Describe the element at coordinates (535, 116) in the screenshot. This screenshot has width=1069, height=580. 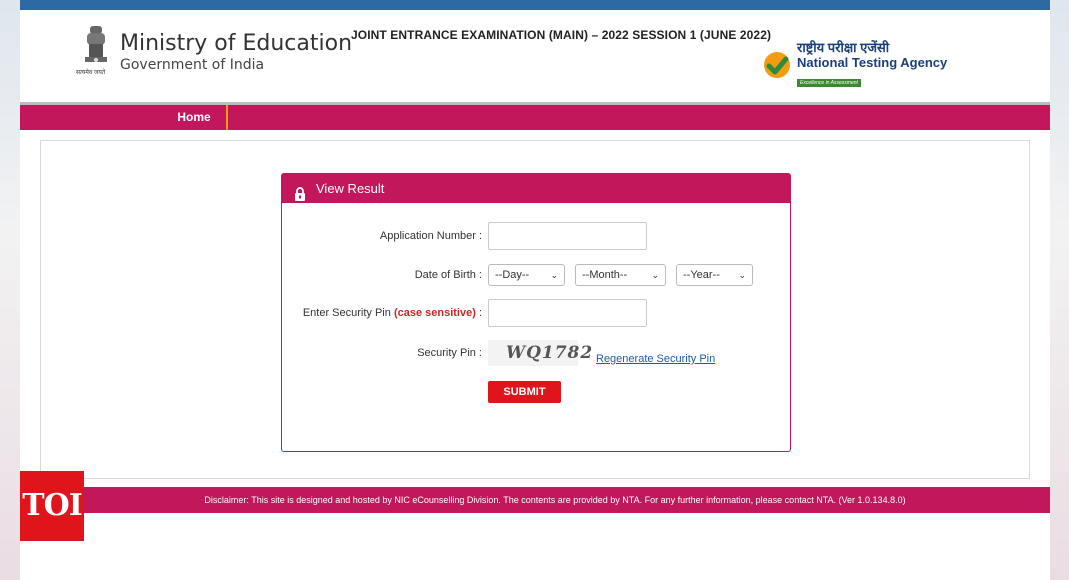
I see `main-nav: Home` at that location.